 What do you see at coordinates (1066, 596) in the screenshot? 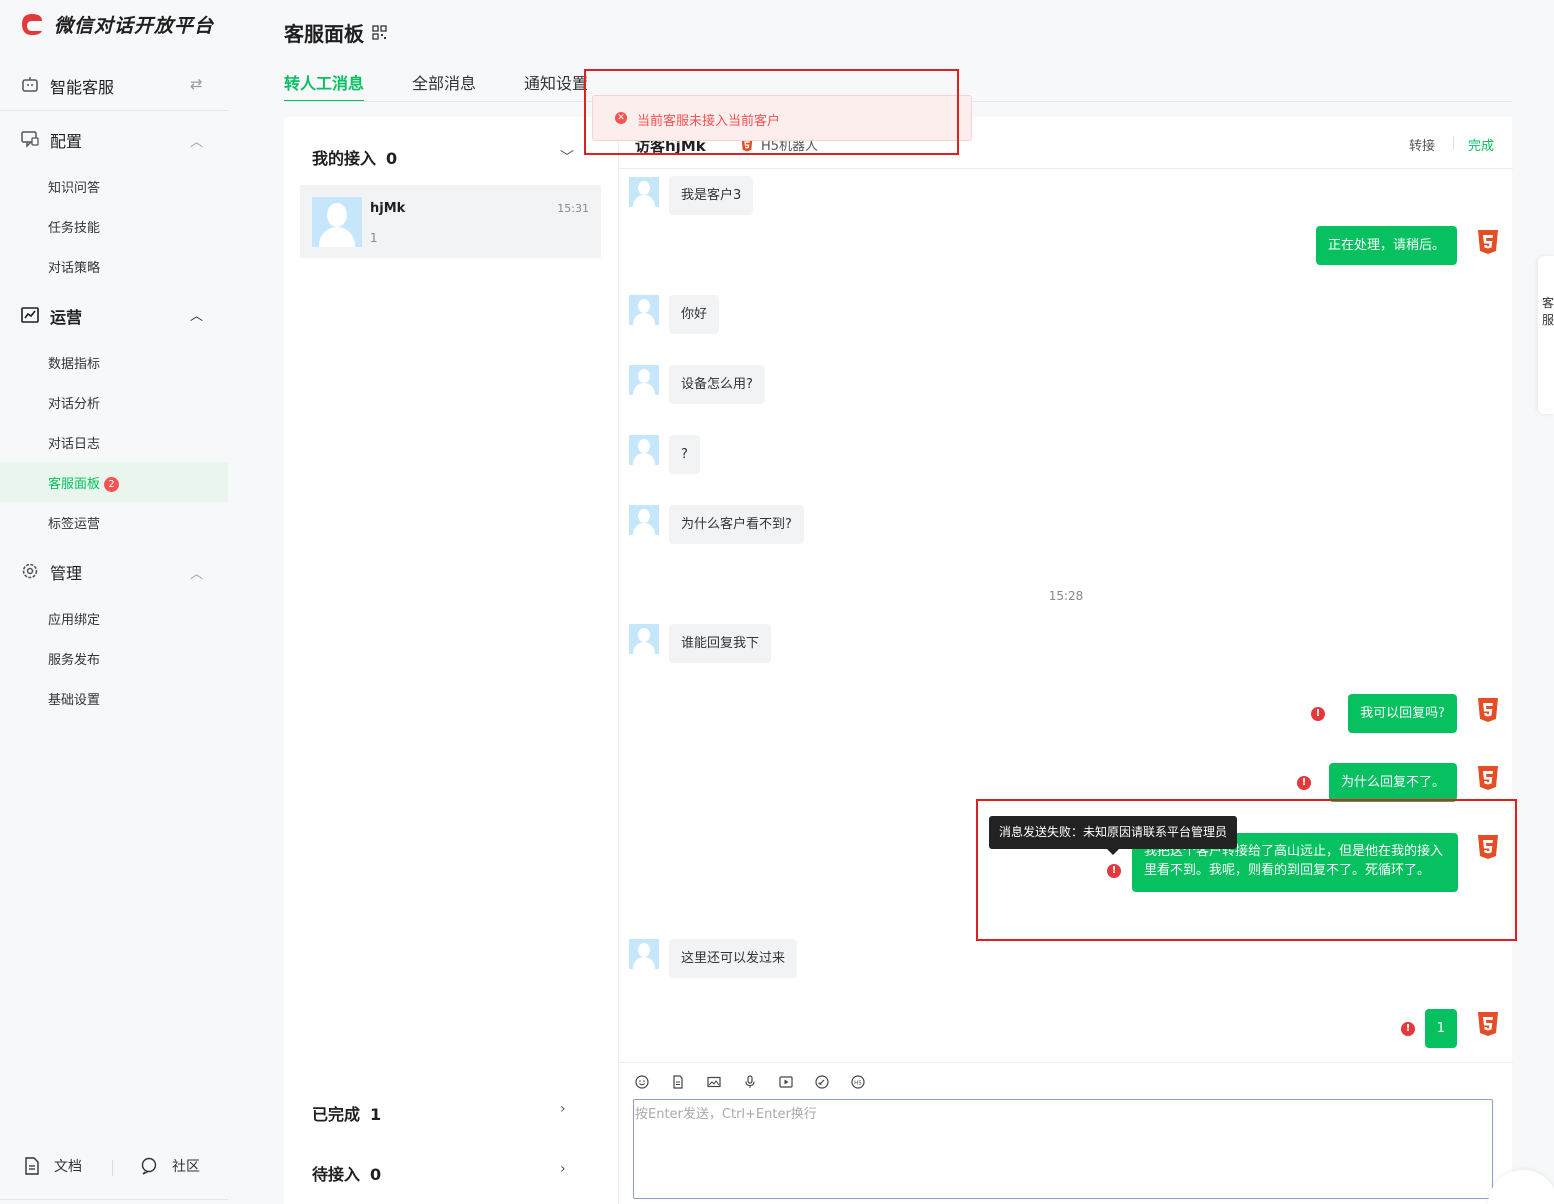
I see `time-separator: 15:28` at bounding box center [1066, 596].